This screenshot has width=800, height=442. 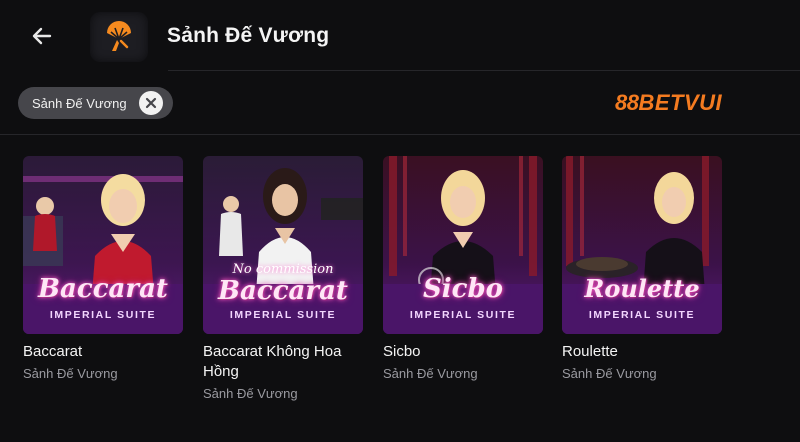 I want to click on game-card-sicbo: Sicbo IMPERIAL SUITE Sicbo Sảnh Đế Vương, so click(x=463, y=269).